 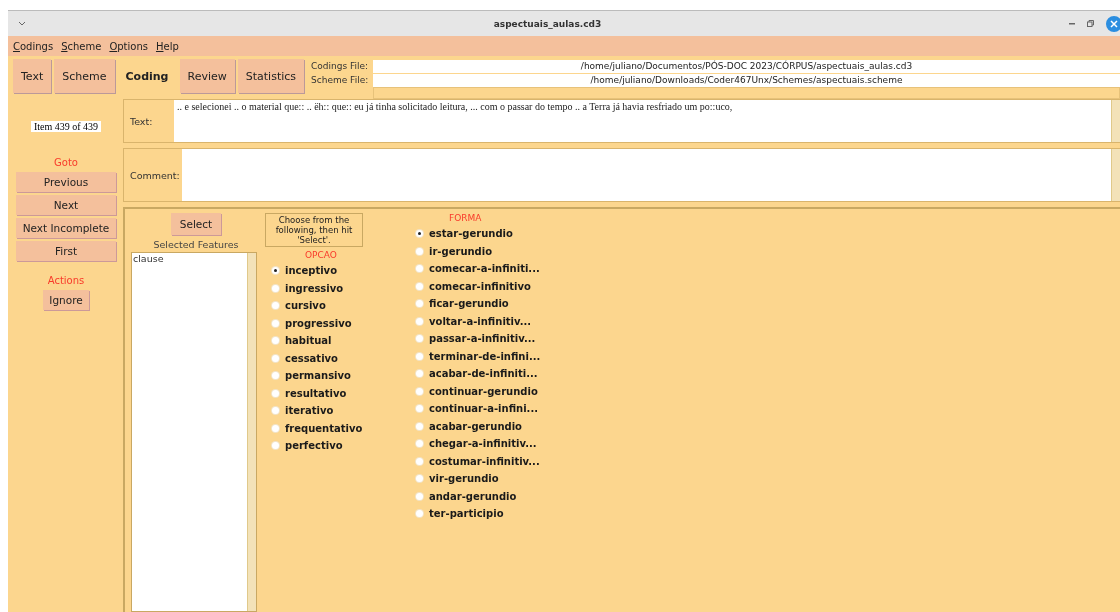 What do you see at coordinates (340, 66) in the screenshot?
I see `file-label: Codings File:` at bounding box center [340, 66].